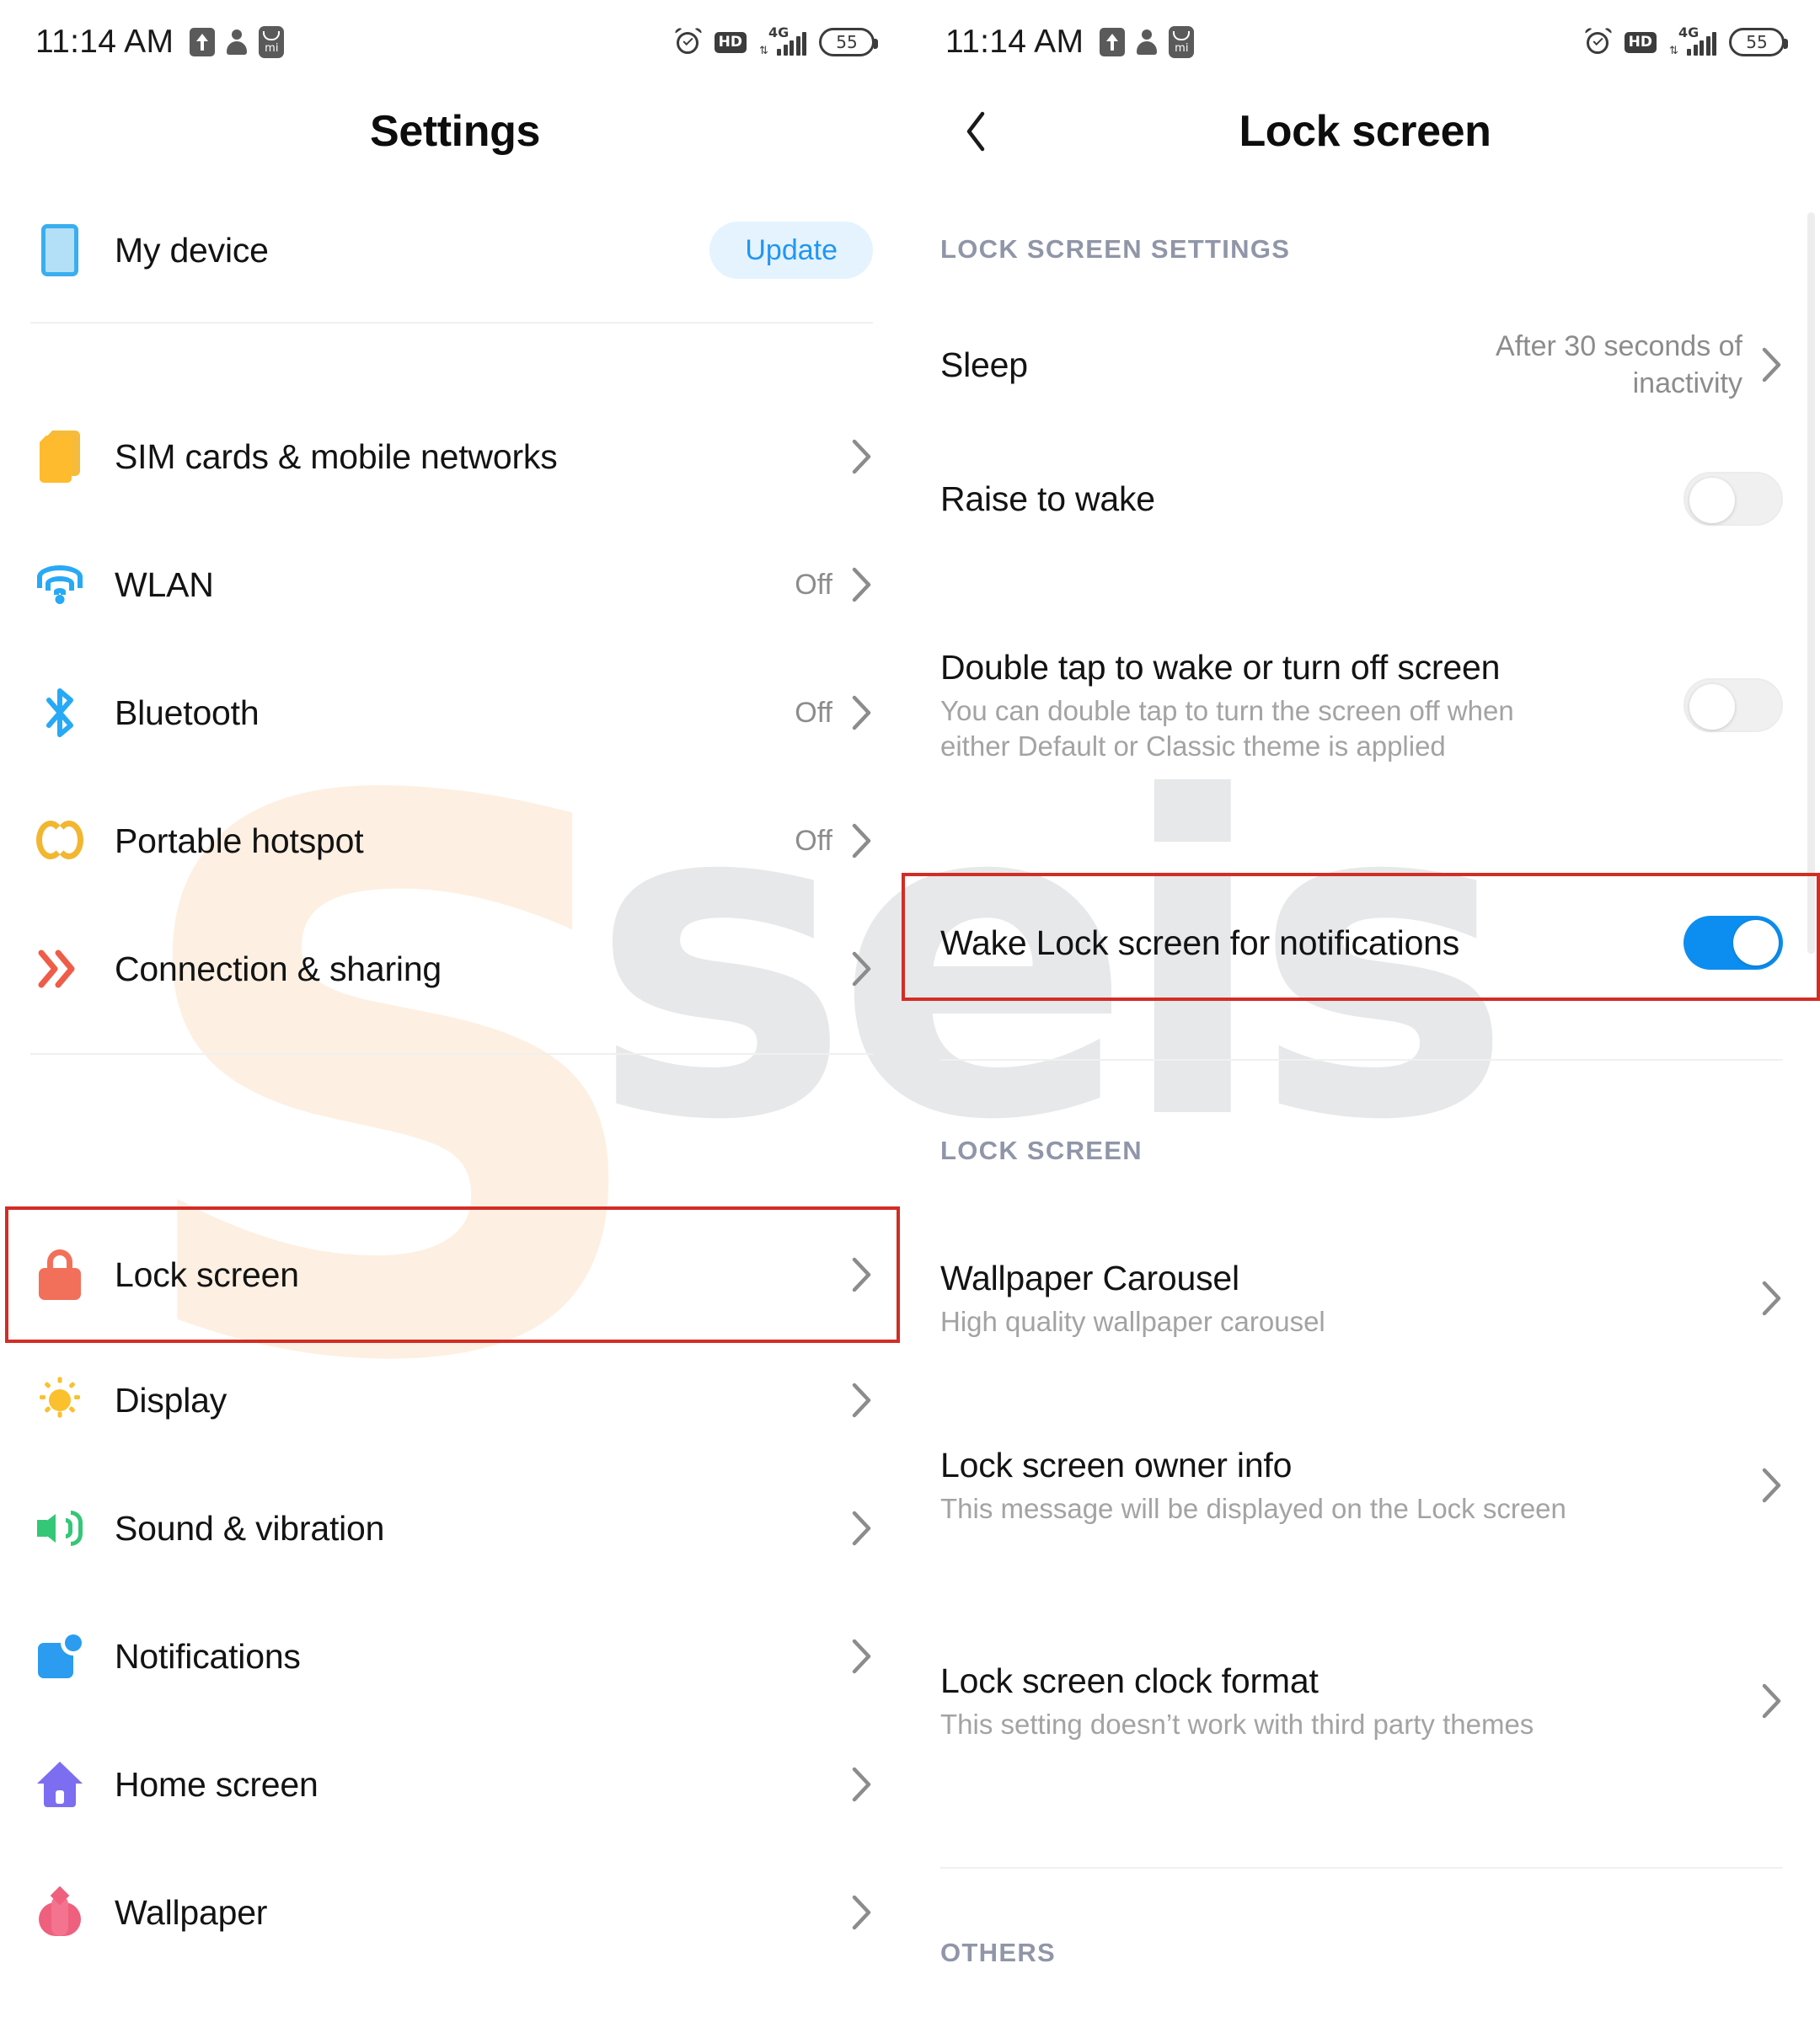 This screenshot has width=1820, height=2022. What do you see at coordinates (59, 1274) in the screenshot?
I see `lock-icon` at bounding box center [59, 1274].